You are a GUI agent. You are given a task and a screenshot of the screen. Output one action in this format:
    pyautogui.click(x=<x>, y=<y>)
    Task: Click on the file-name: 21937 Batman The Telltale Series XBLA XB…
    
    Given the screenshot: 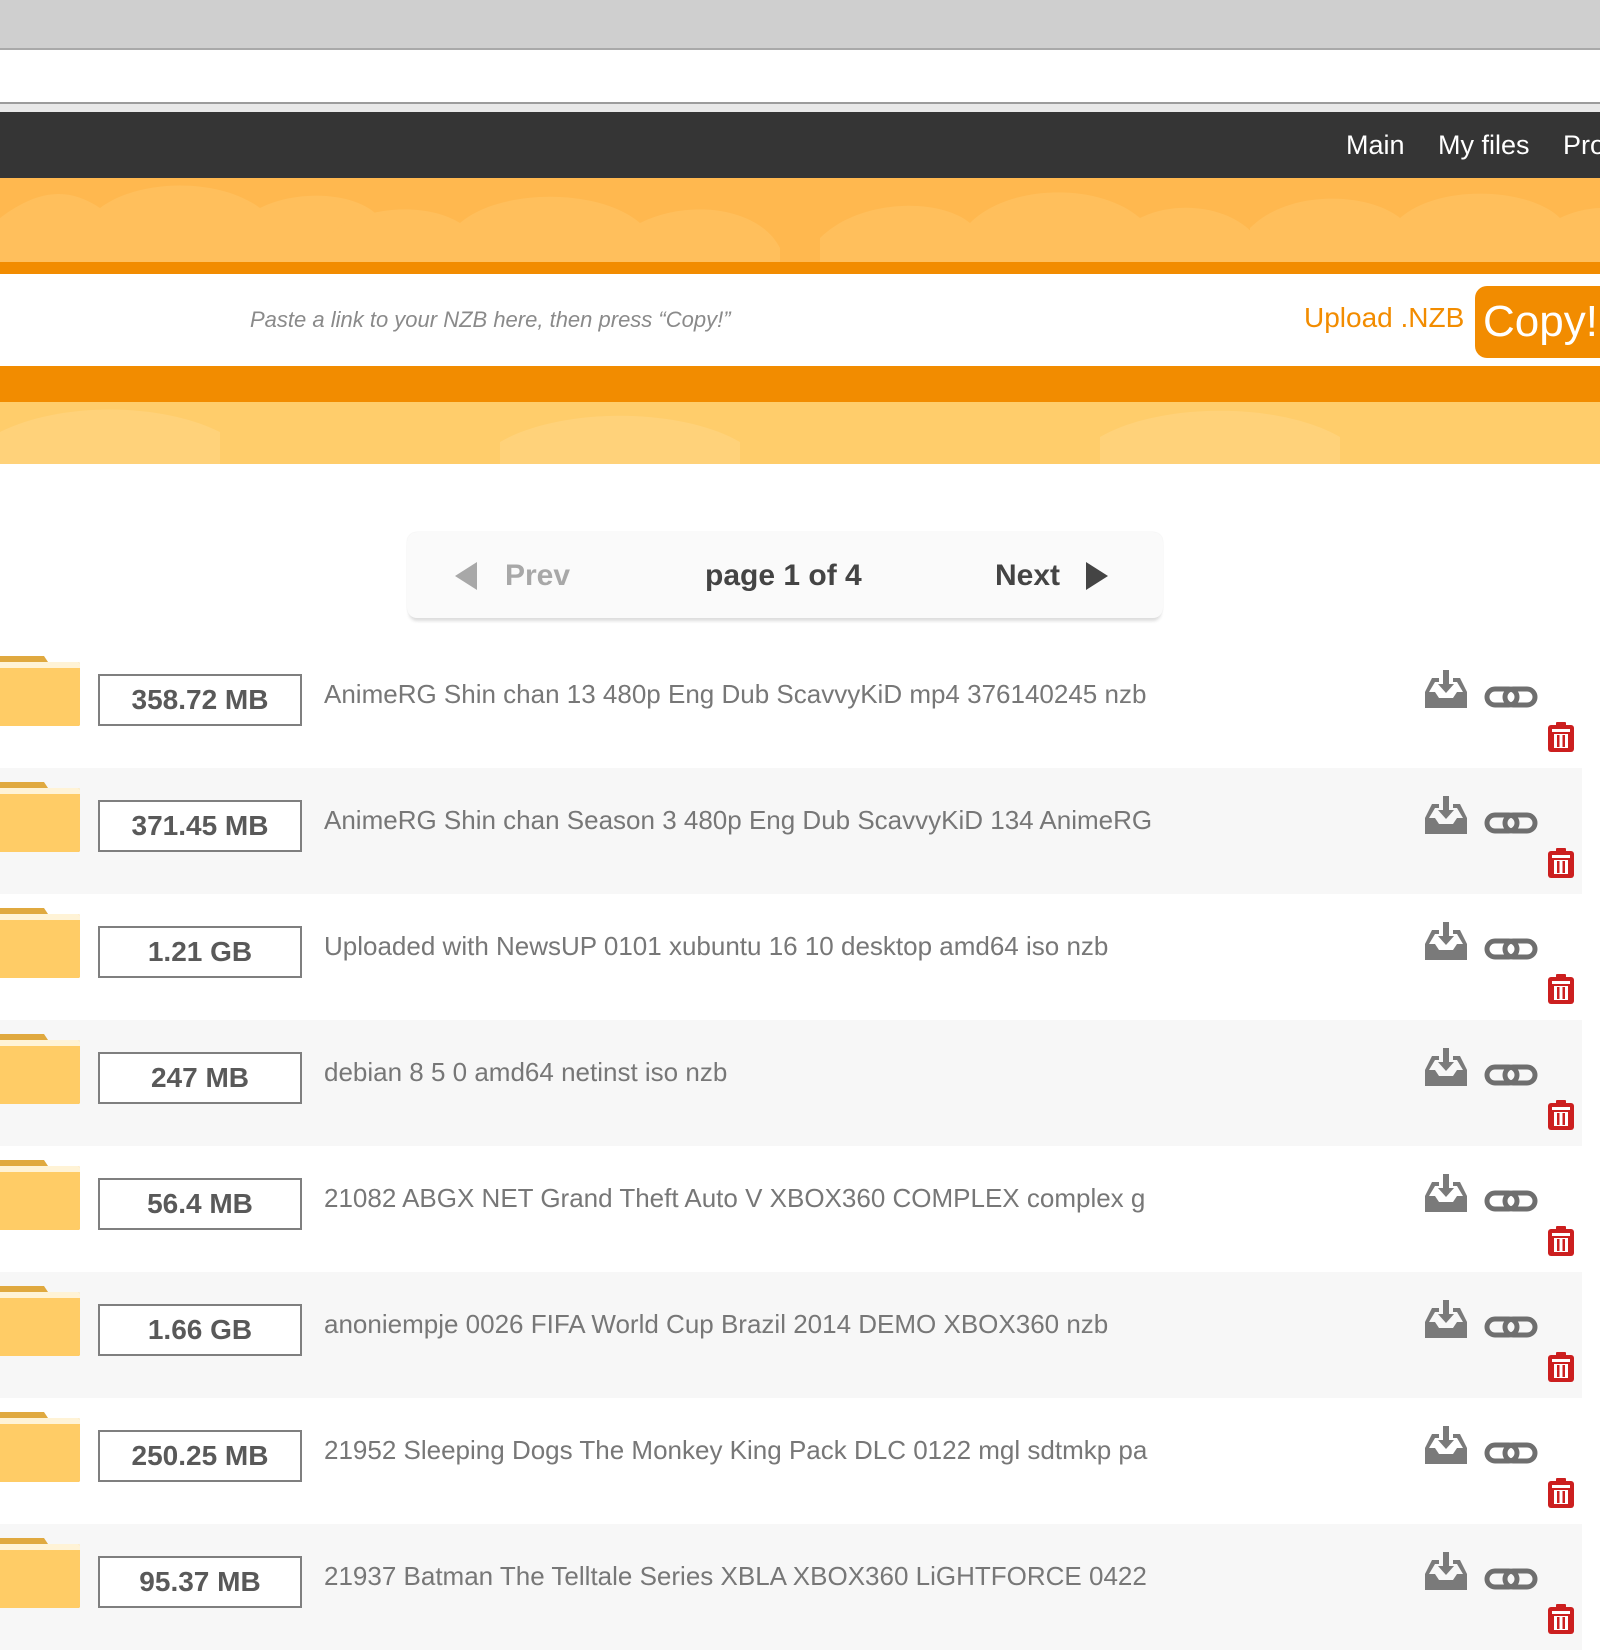 What is the action you would take?
    pyautogui.click(x=744, y=1576)
    